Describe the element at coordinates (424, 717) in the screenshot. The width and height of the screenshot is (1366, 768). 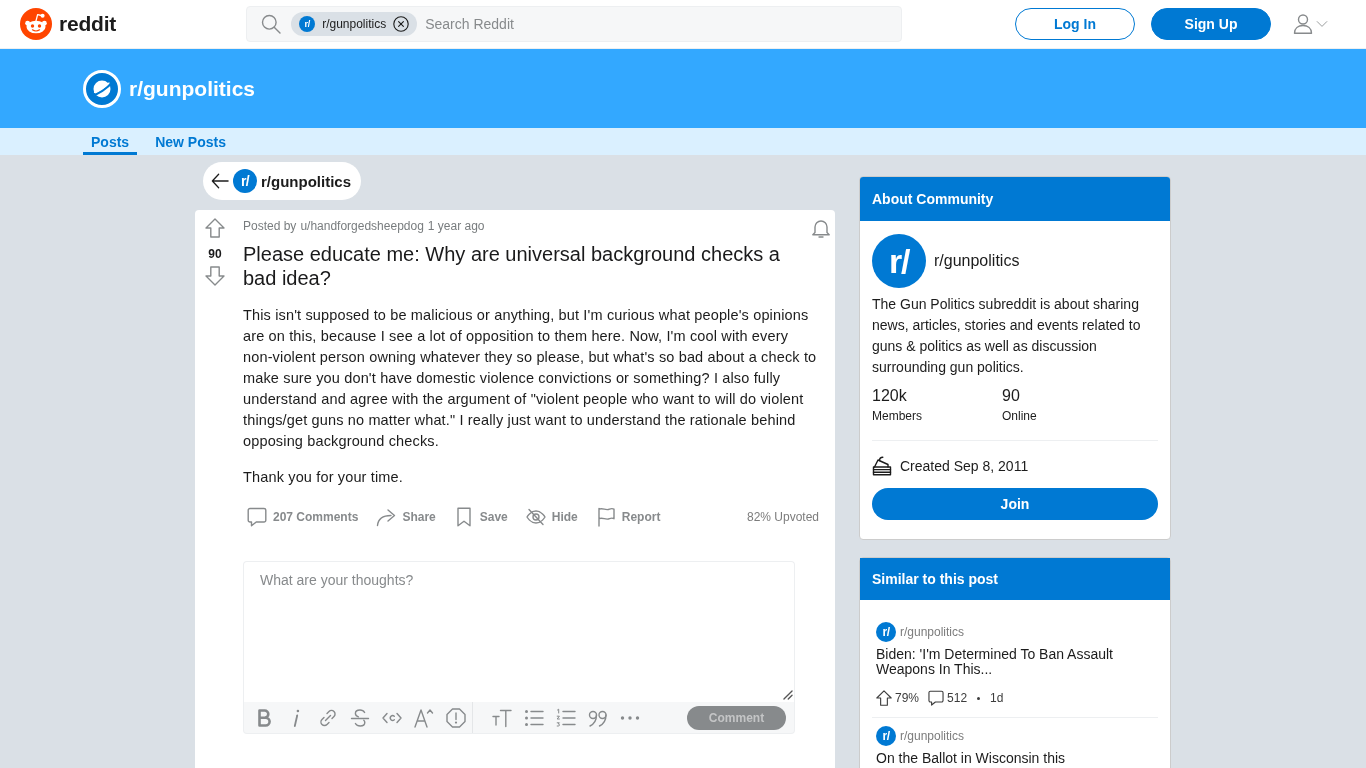
I see `superscript-icon` at that location.